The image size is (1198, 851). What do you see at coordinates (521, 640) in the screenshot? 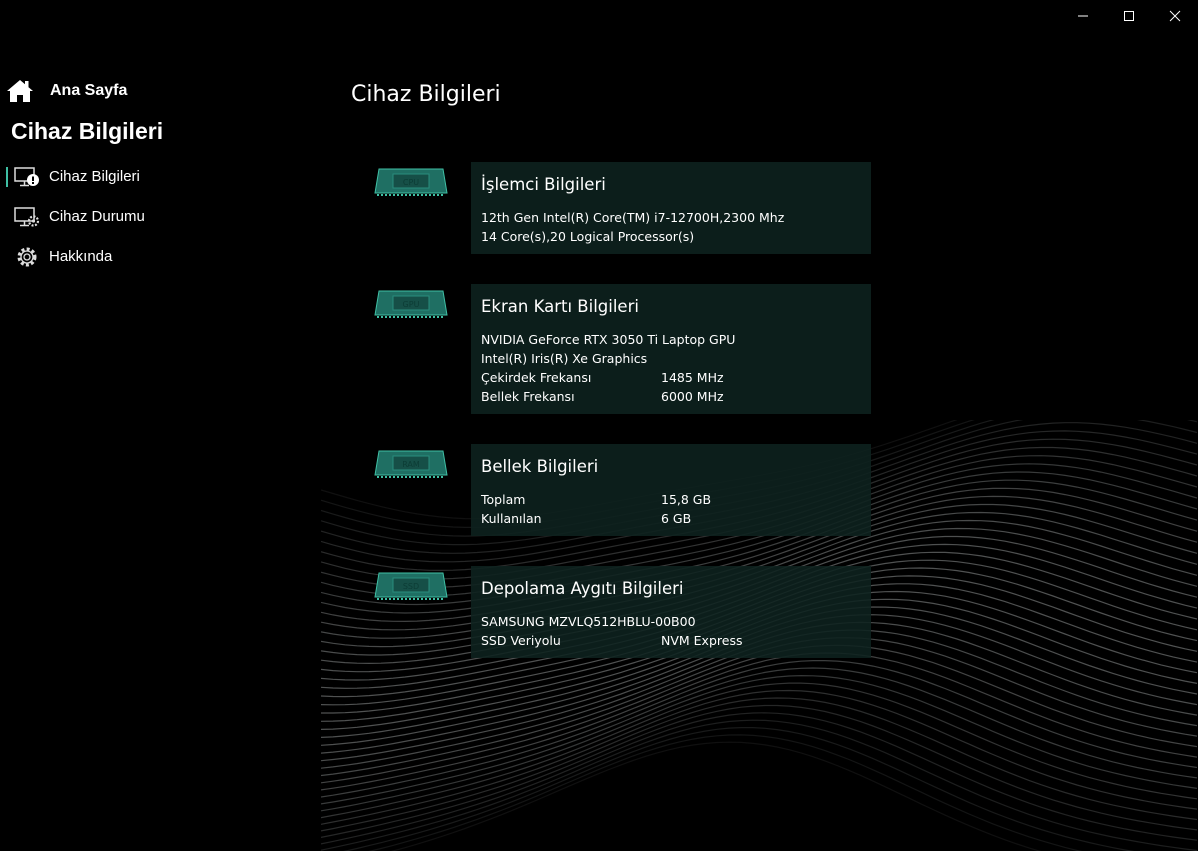
I see `pair-key: SSD Veriyolu` at bounding box center [521, 640].